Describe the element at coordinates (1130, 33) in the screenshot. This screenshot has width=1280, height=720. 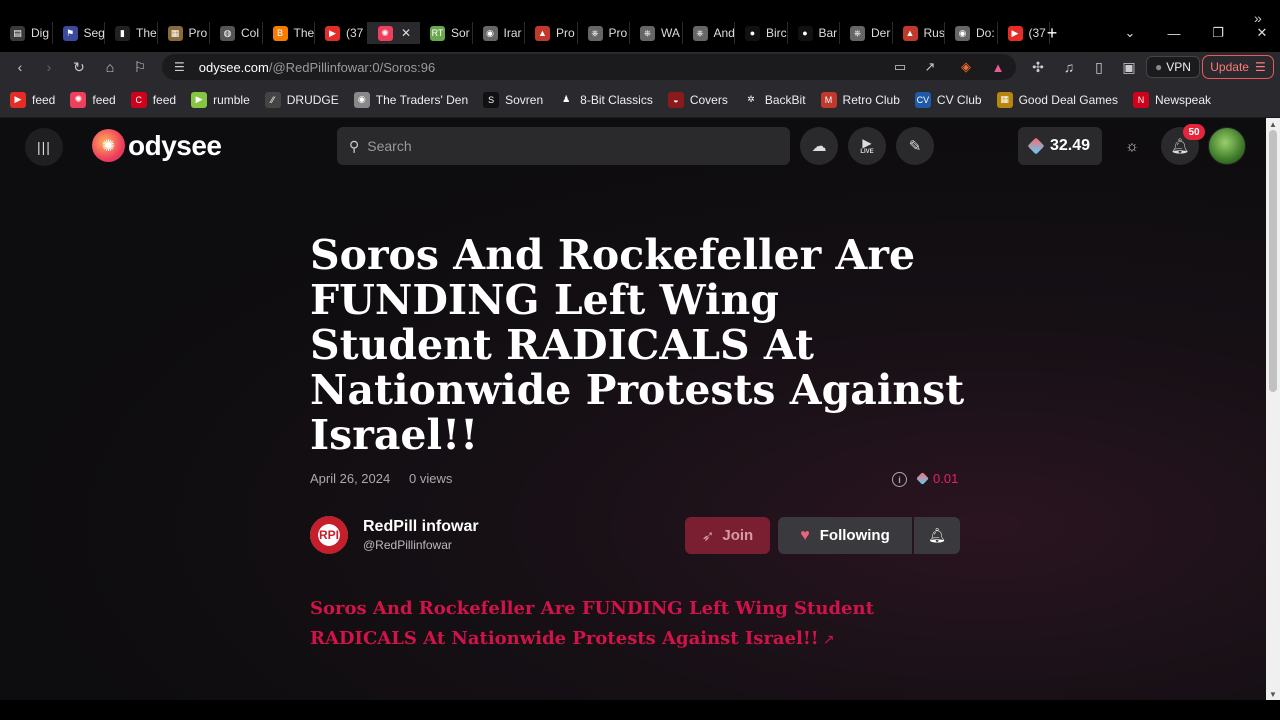
I see `tab-search-icon: ⌄` at that location.